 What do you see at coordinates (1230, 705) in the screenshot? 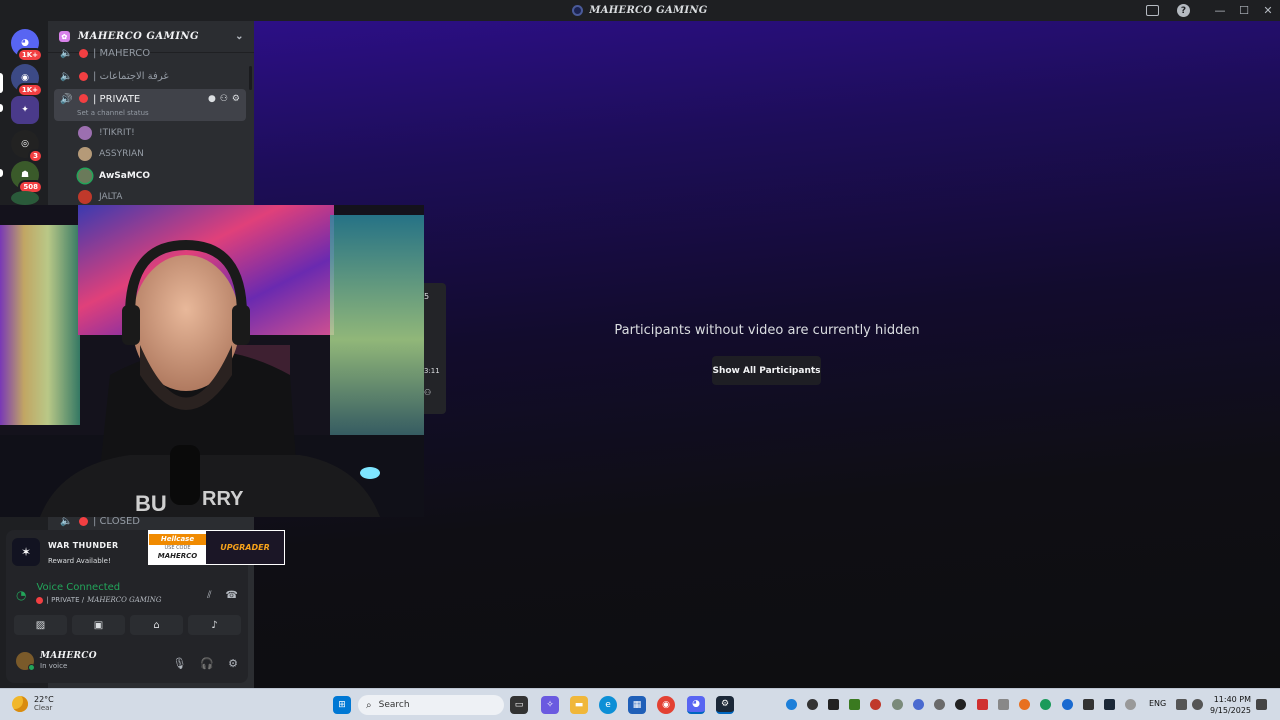
I see `clock: 11:40 PM 9/15/2025` at bounding box center [1230, 705].